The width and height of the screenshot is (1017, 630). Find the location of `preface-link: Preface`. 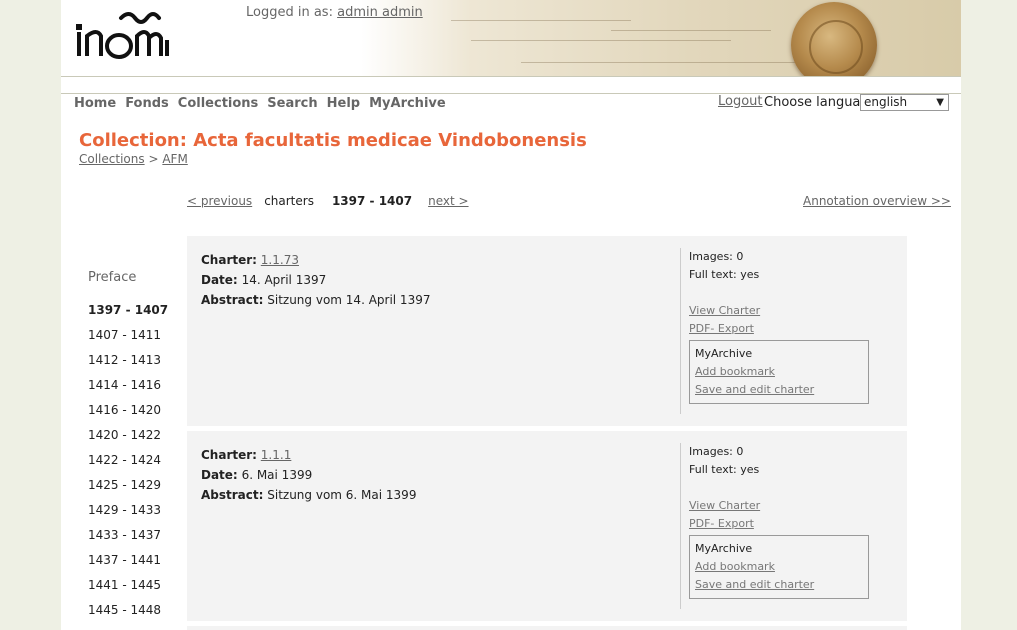

preface-link: Preface is located at coordinates (133, 277).